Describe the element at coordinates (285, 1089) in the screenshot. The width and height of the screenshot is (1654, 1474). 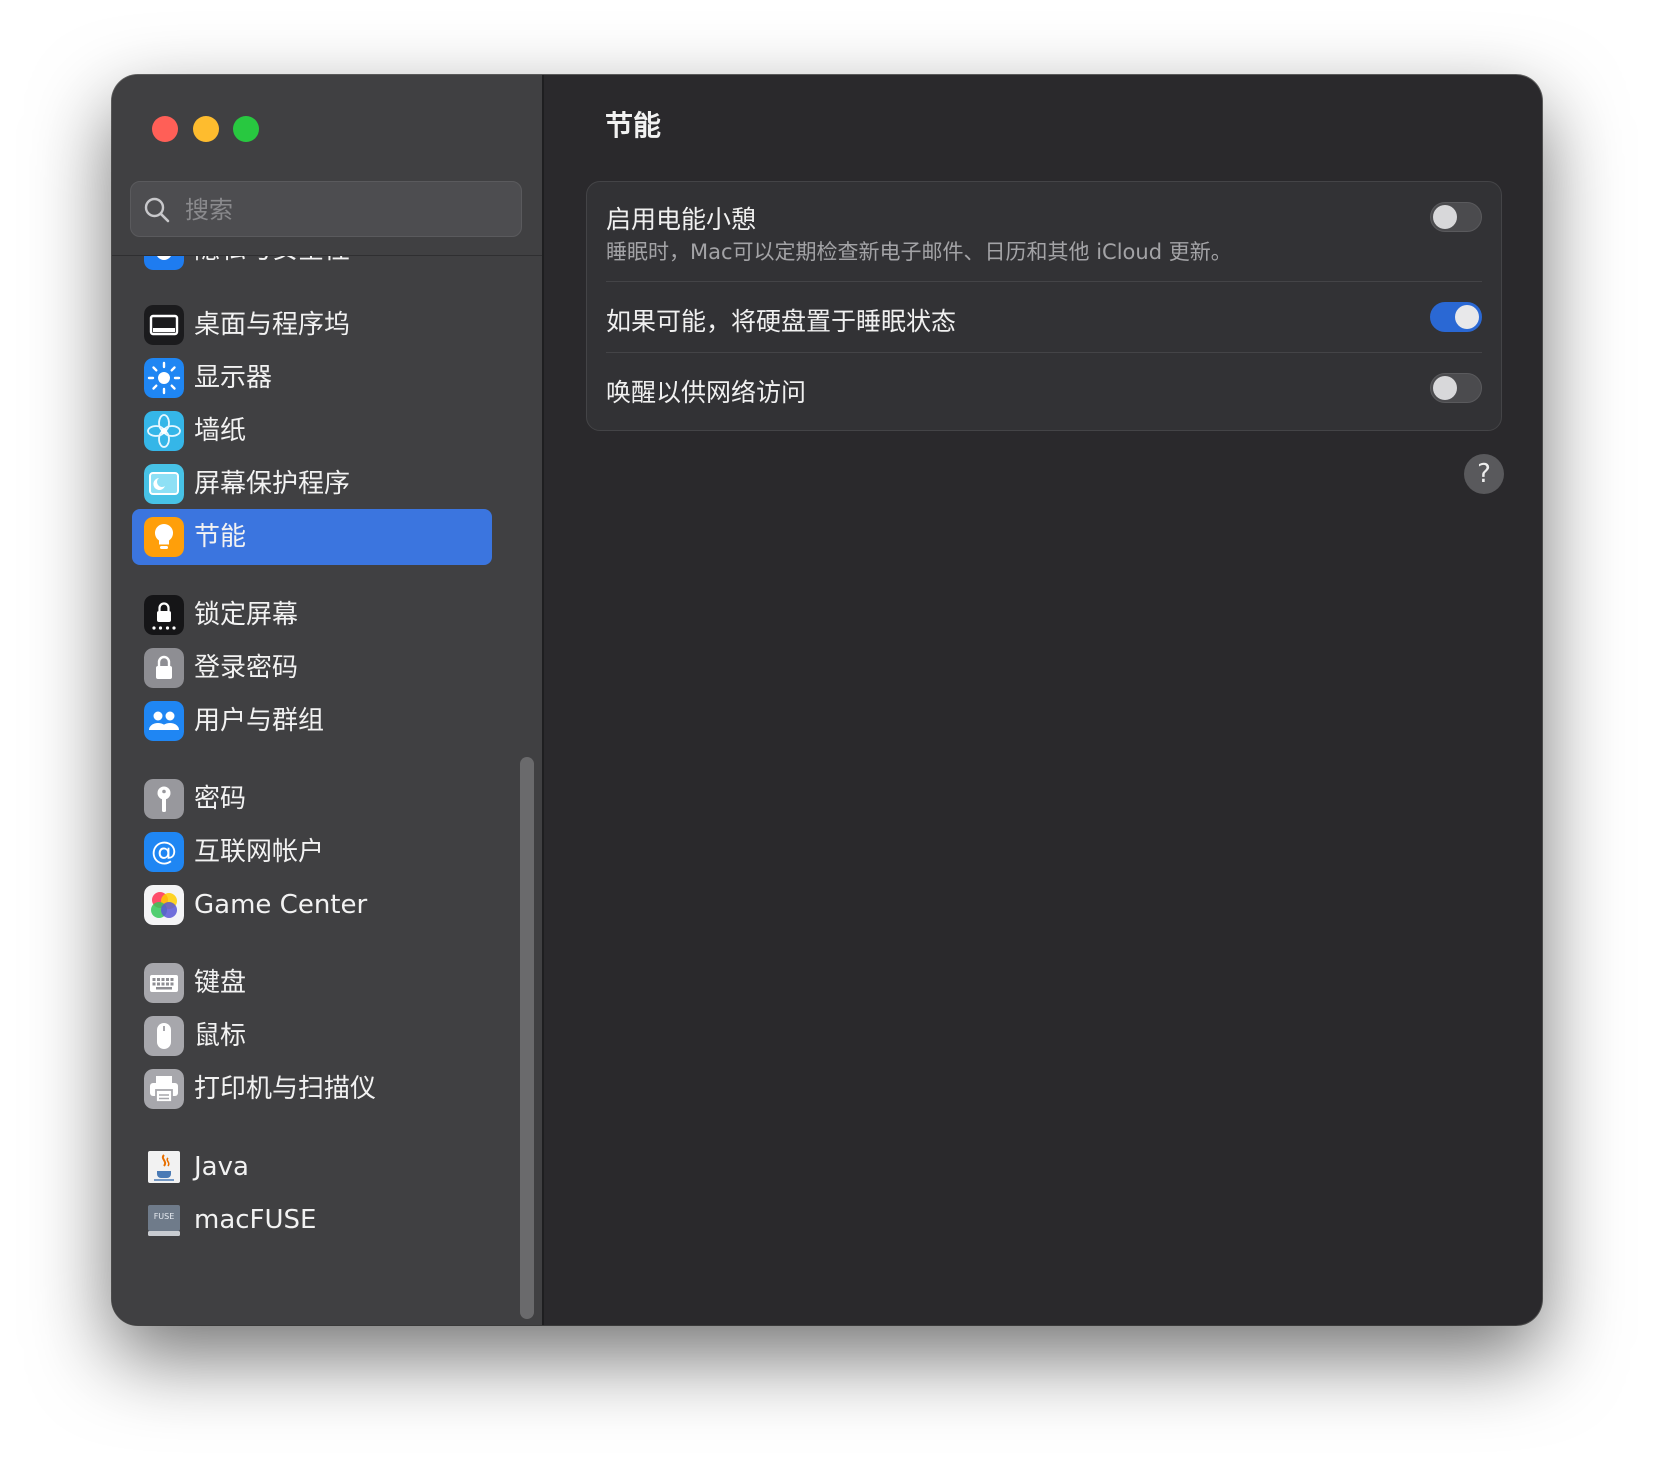
I see `sidebar-item-label: 打印机与扫描仪` at that location.